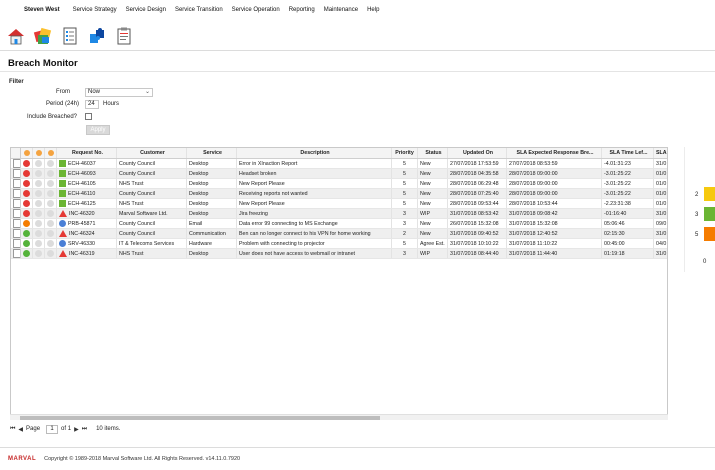  I want to click on last-page-icon: ⏭, so click(84, 429).